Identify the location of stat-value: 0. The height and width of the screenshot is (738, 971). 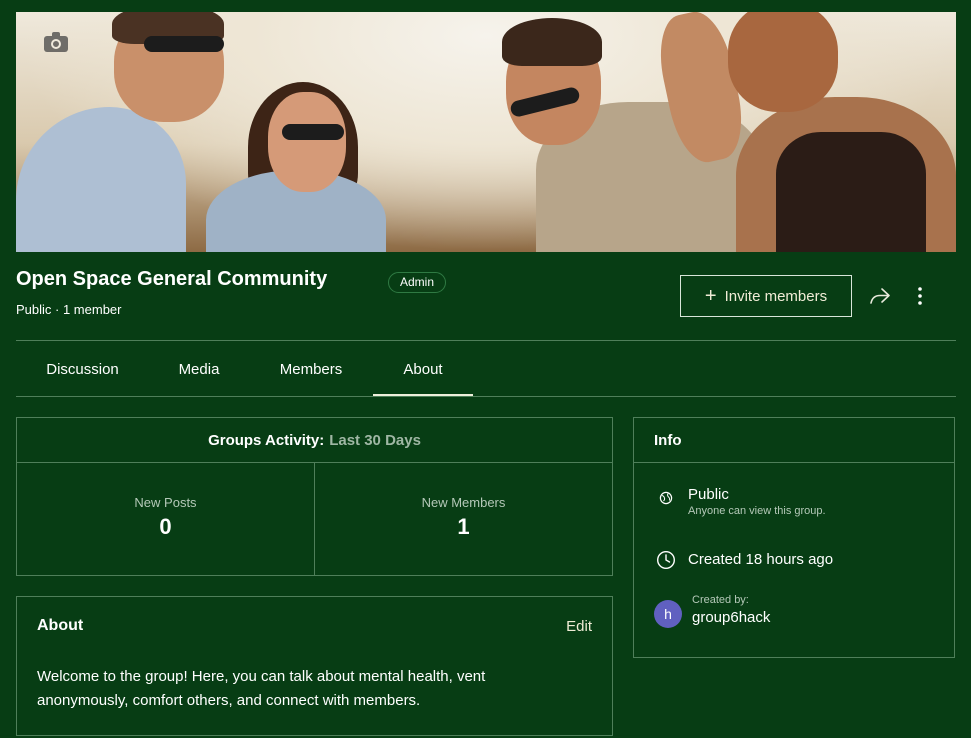
(165, 526).